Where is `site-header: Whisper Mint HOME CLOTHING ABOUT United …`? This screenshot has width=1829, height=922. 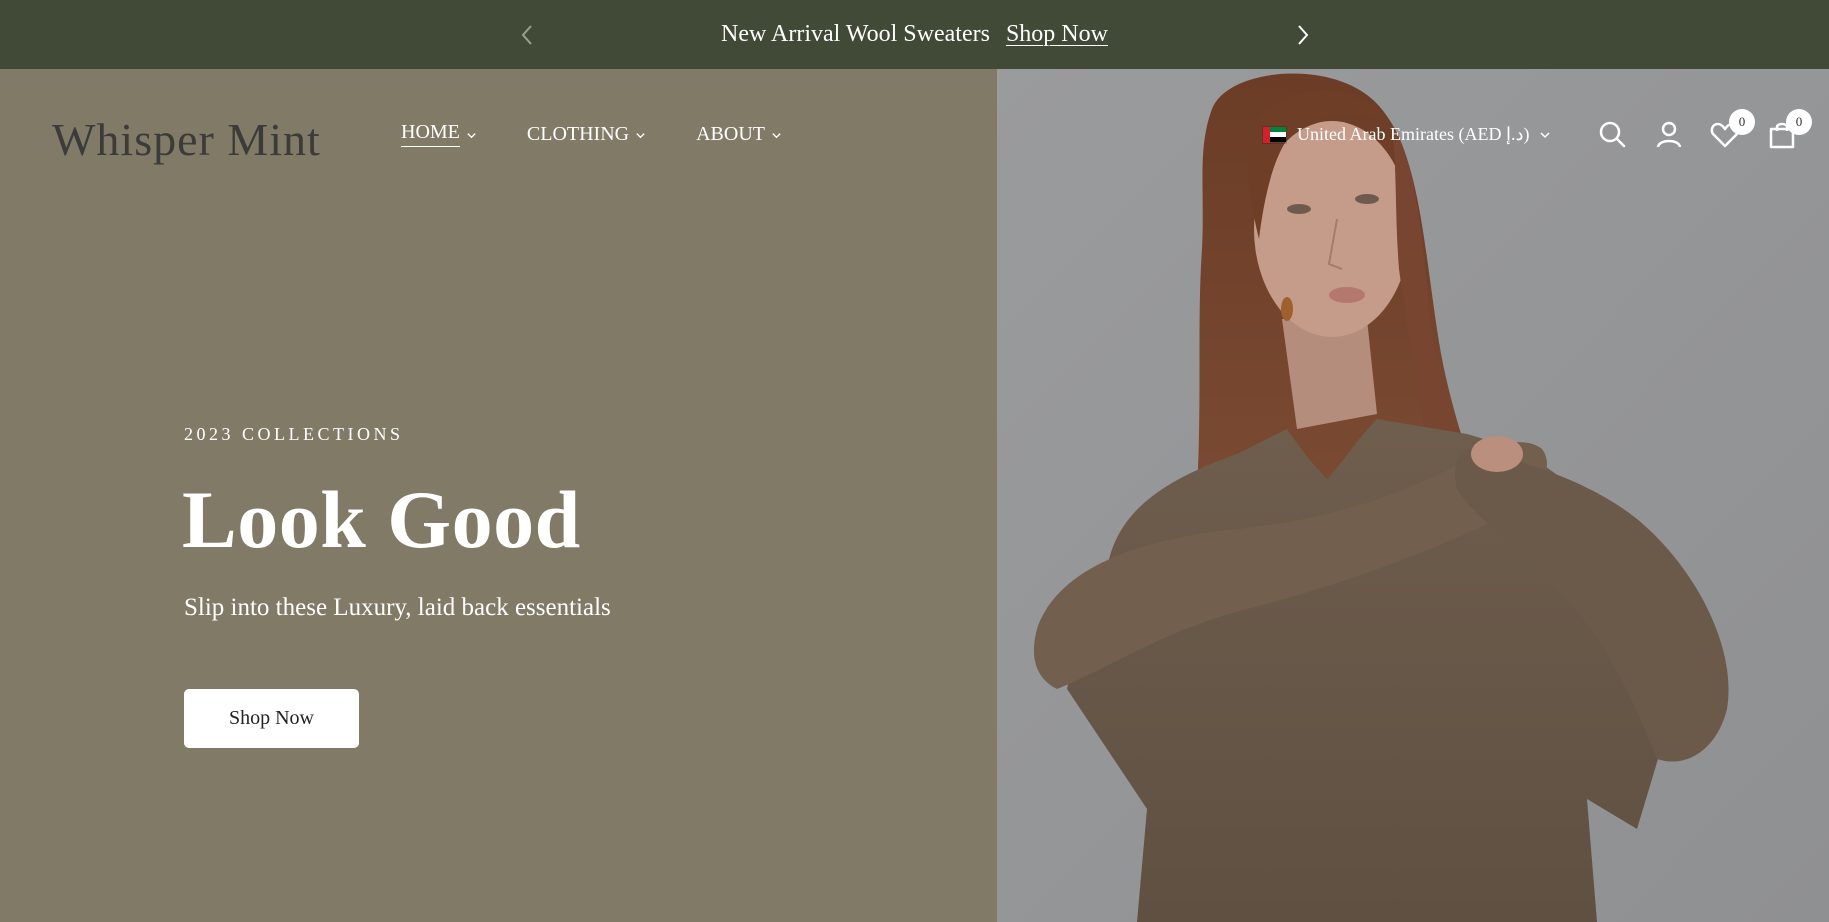 site-header: Whisper Mint HOME CLOTHING ABOUT United … is located at coordinates (914, 133).